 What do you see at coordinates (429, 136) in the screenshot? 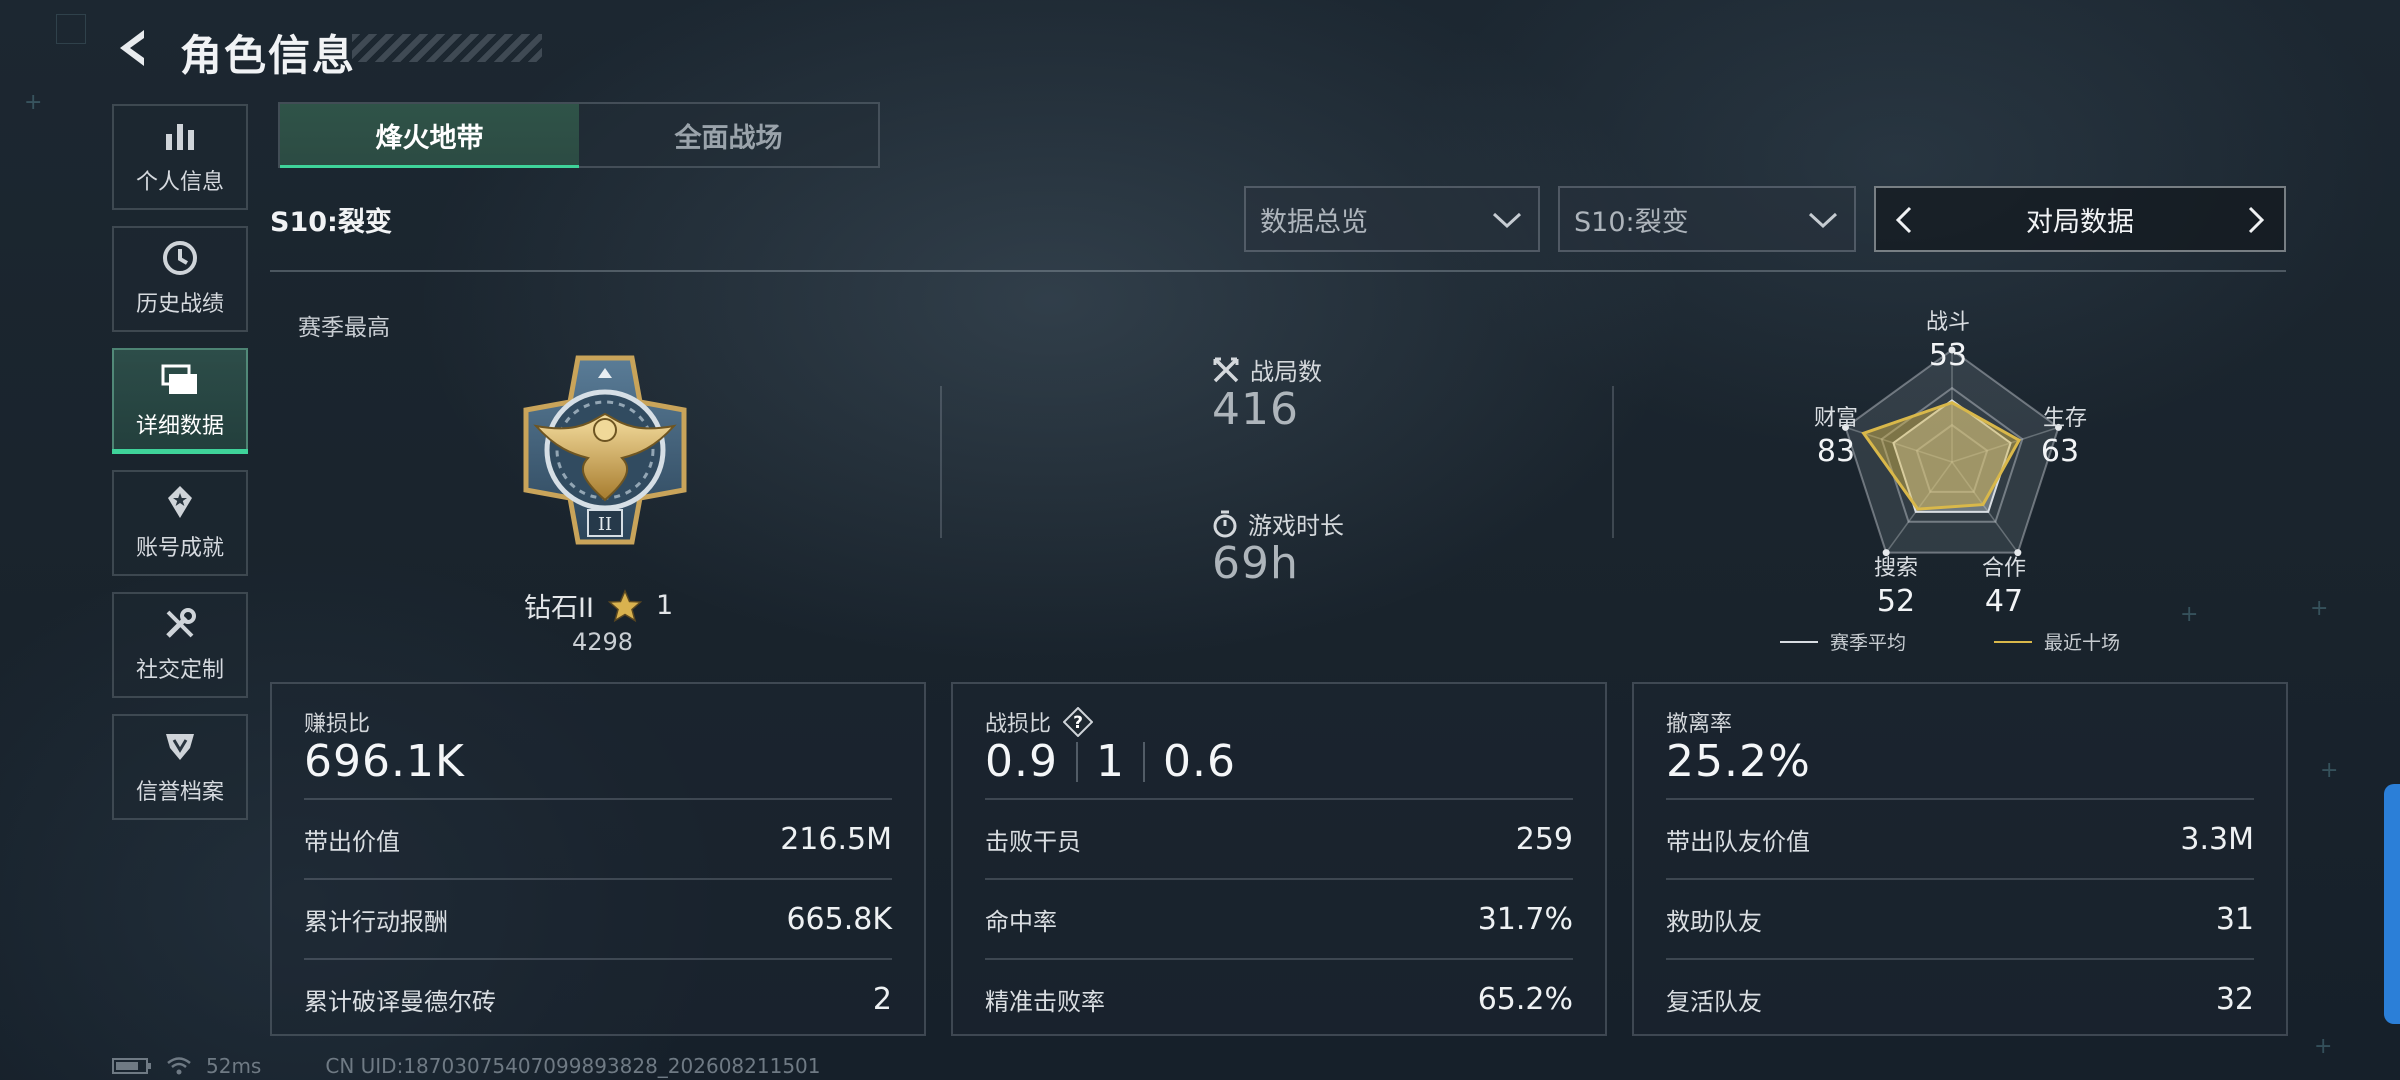
I see `tab-fenghuo: 烽火地带` at bounding box center [429, 136].